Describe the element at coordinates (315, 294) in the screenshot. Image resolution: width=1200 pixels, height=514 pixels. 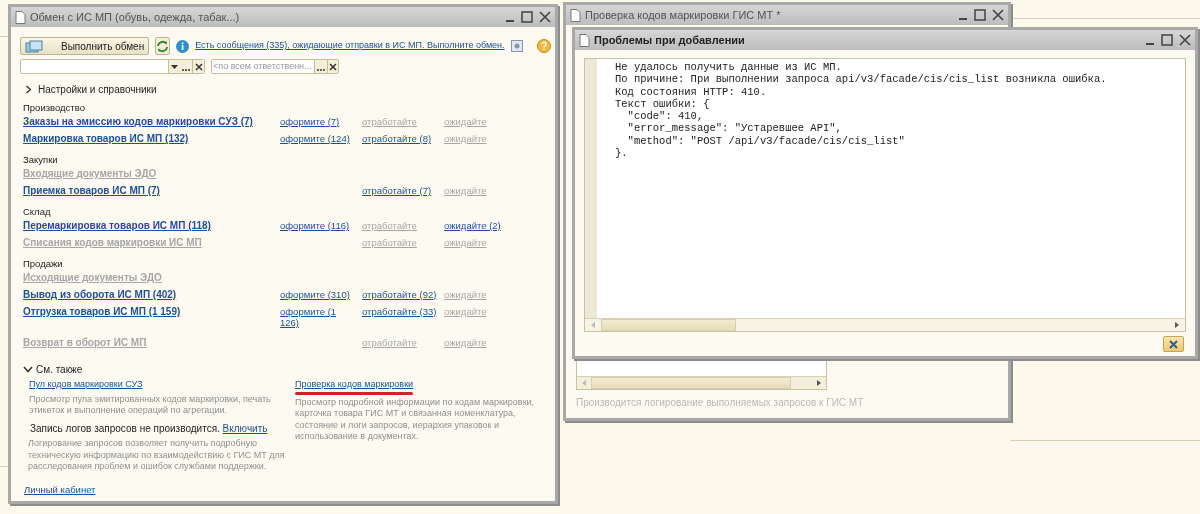
I see `action-link: оформите (310)` at that location.